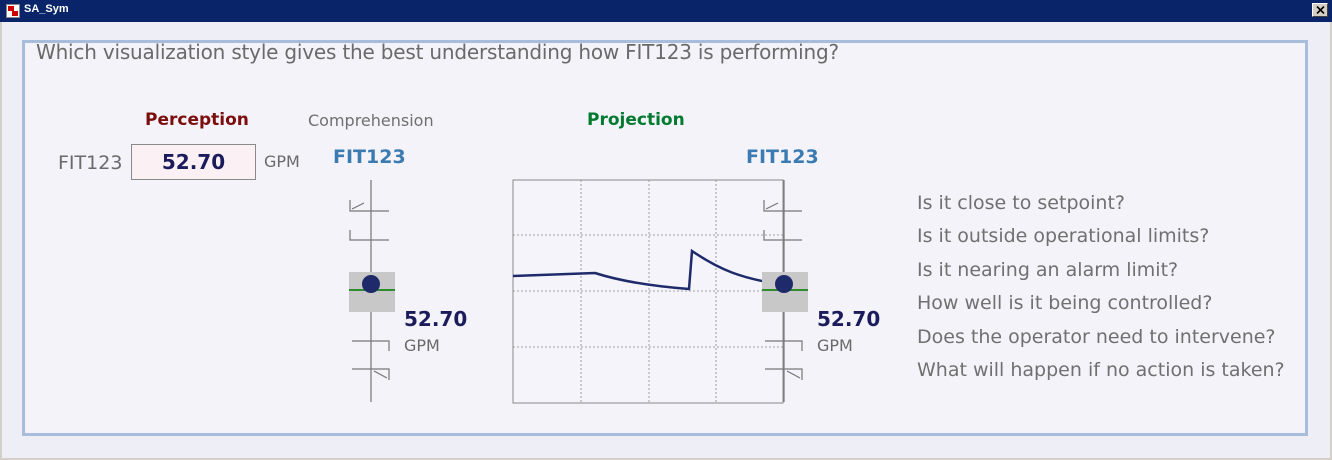 This screenshot has width=1332, height=460. I want to click on high-limit-mark, so click(369, 235).